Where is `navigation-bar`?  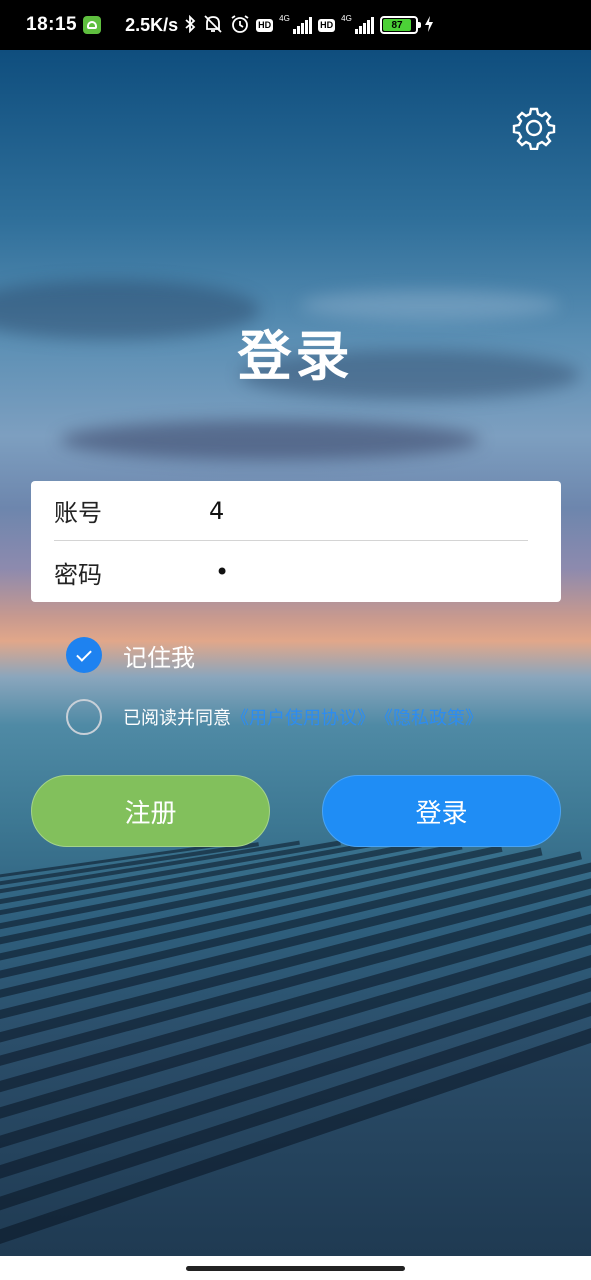
navigation-bar is located at coordinates (295, 1268).